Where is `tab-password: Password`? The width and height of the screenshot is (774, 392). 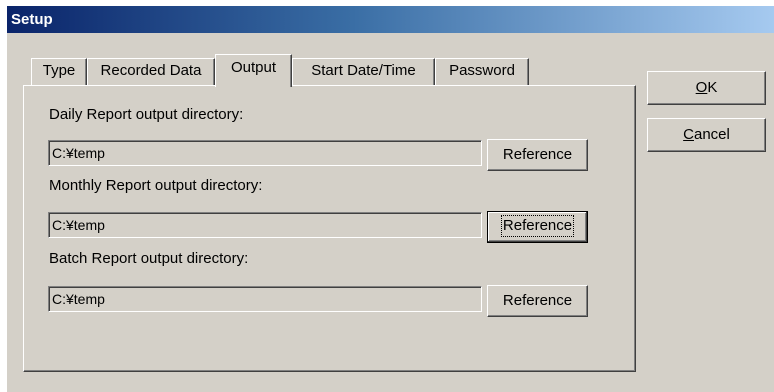 tab-password: Password is located at coordinates (482, 71).